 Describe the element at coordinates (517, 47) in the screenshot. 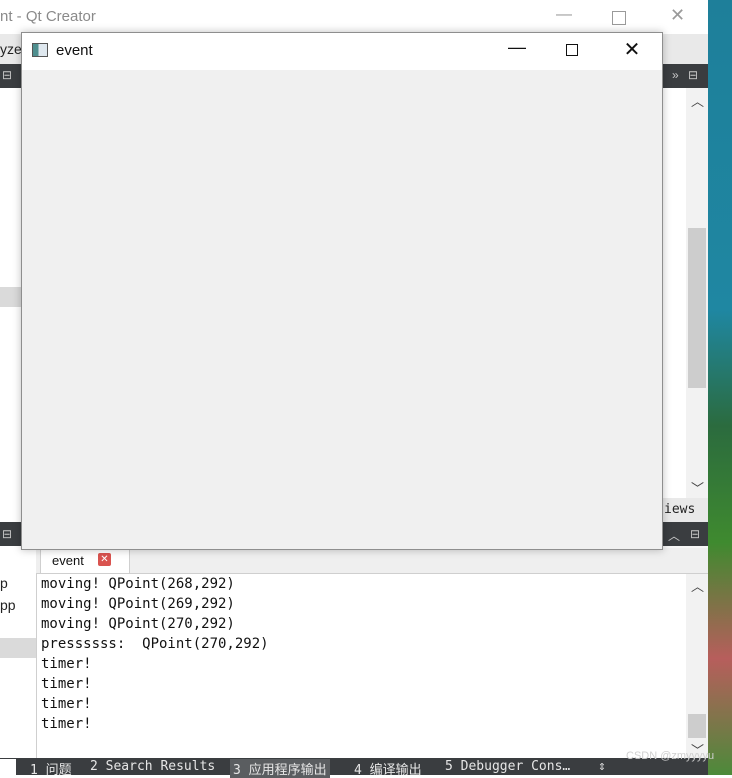

I see `minimize-button: —` at that location.